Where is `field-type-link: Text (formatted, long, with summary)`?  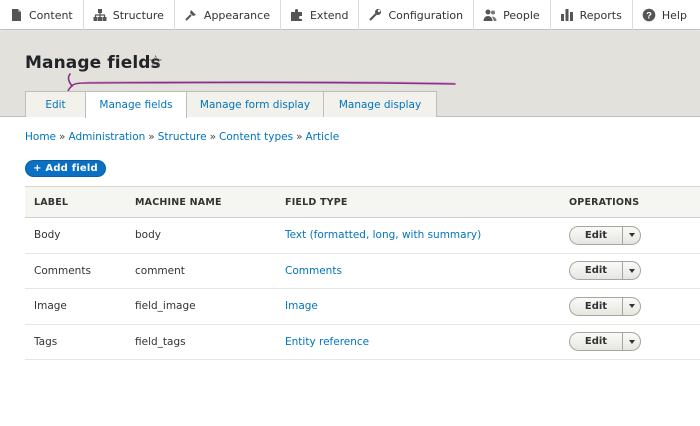
field-type-link: Text (formatted, long, with summary) is located at coordinates (383, 235).